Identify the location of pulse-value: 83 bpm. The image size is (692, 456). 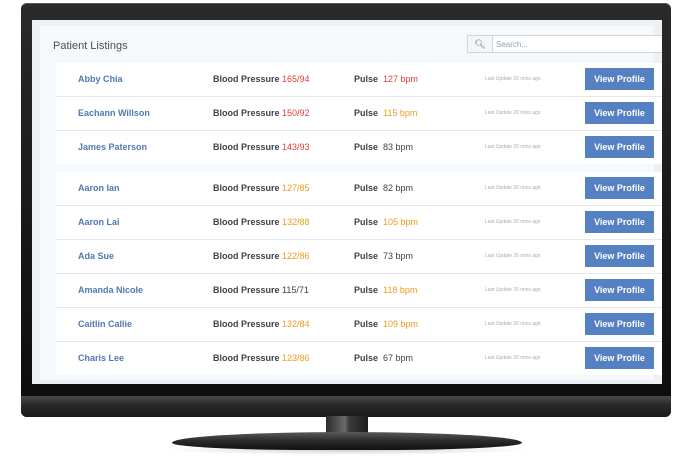
(398, 147).